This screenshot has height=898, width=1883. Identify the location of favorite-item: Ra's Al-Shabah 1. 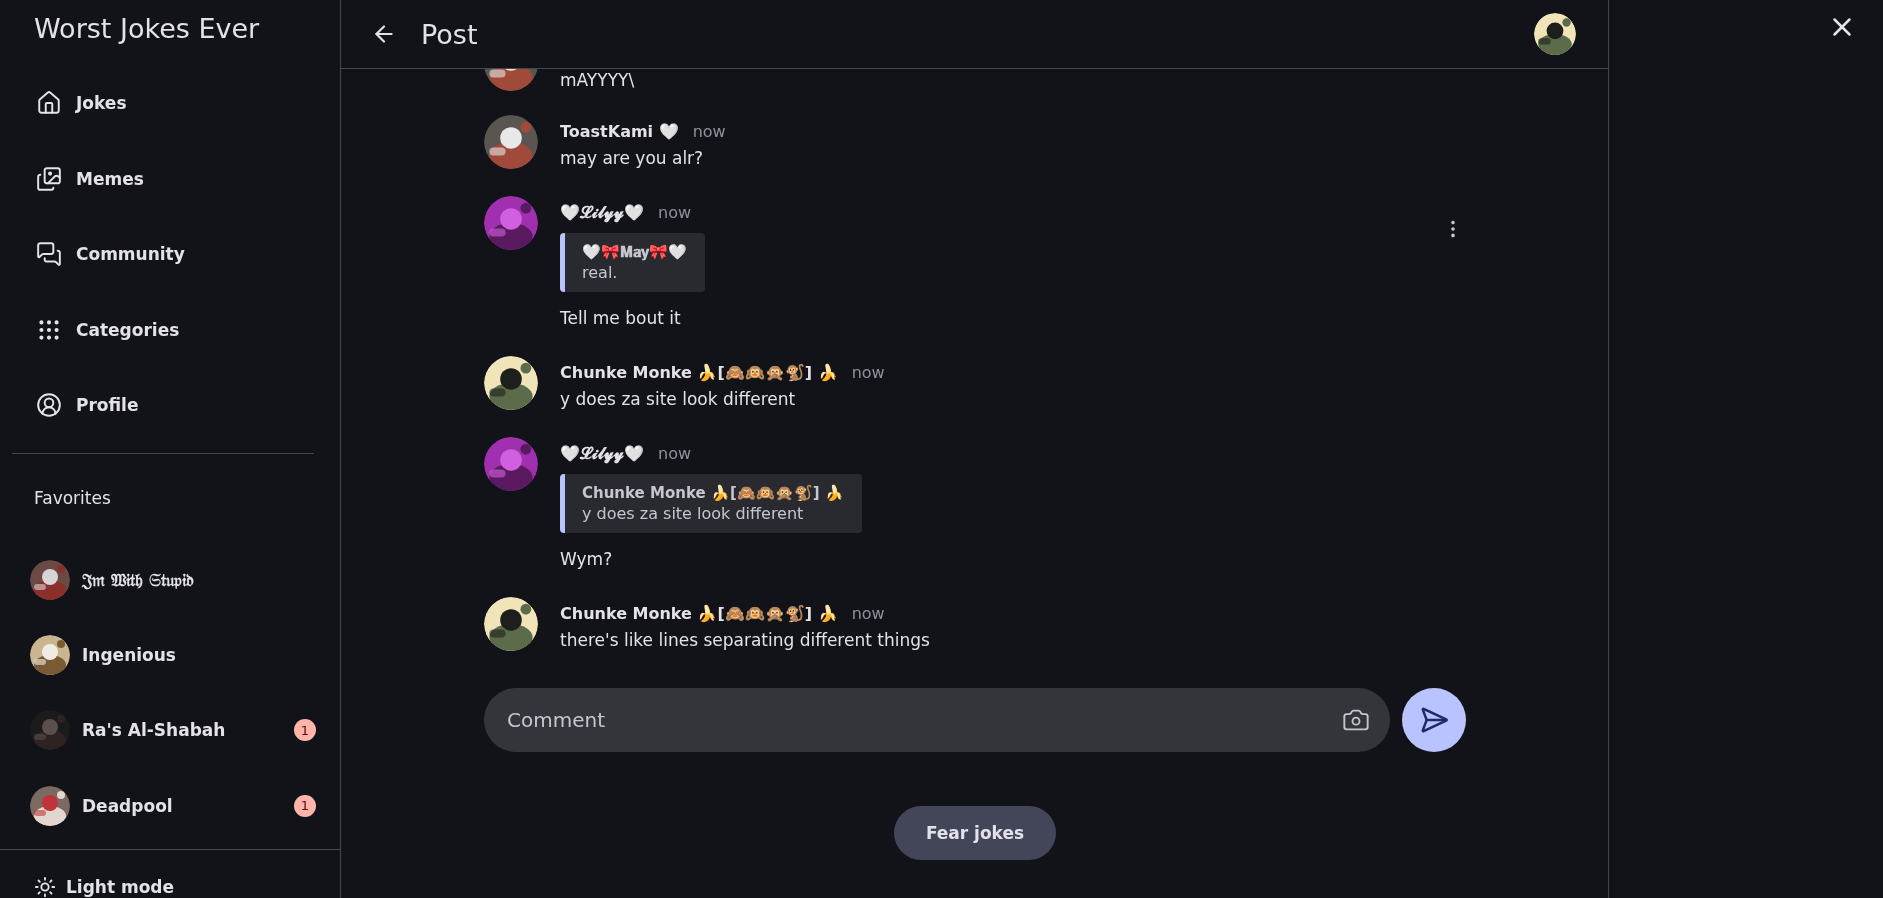
(170, 730).